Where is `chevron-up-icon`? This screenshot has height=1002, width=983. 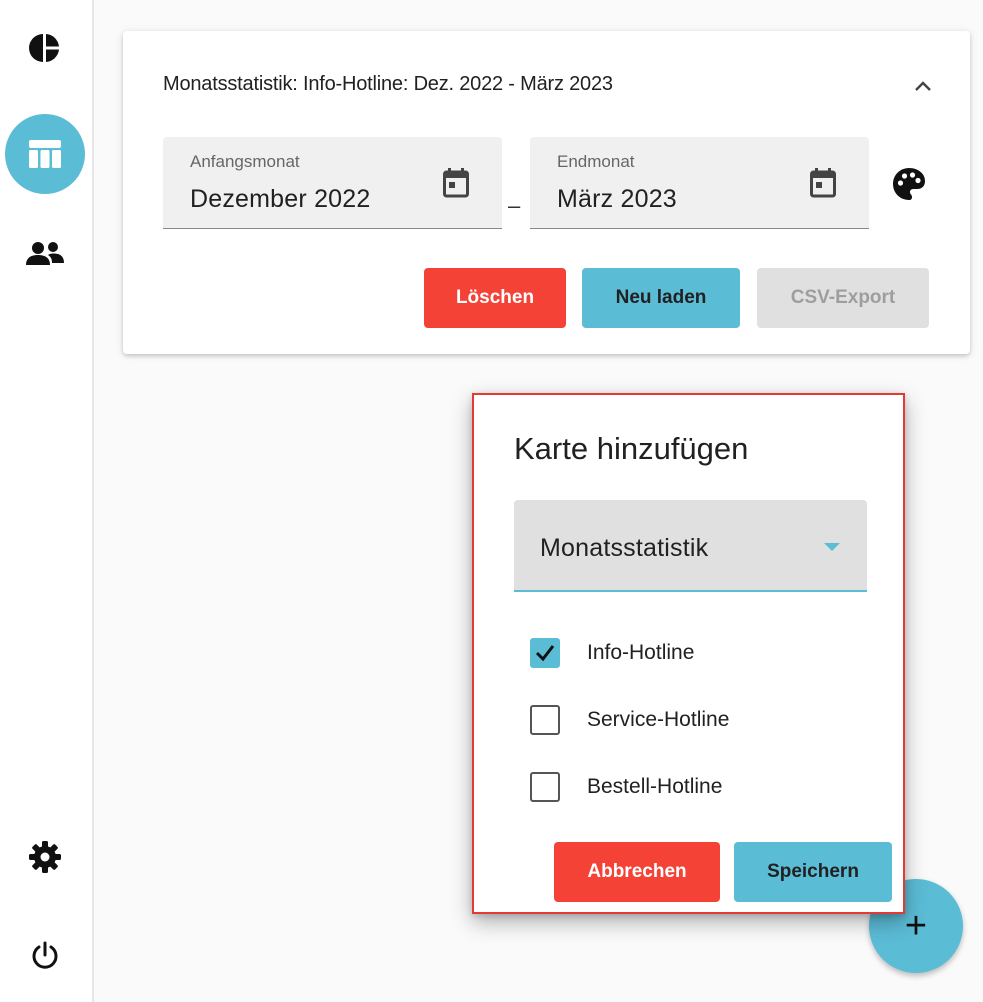 chevron-up-icon is located at coordinates (923, 92).